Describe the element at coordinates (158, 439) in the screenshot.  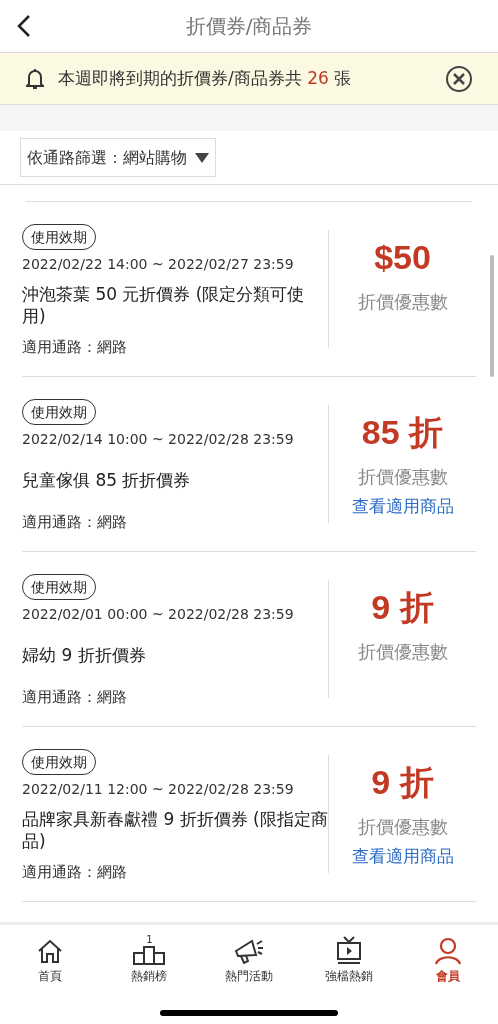
I see `validity-period: 2022/02/14 10:00 ~ 2022/02/28 23:59` at that location.